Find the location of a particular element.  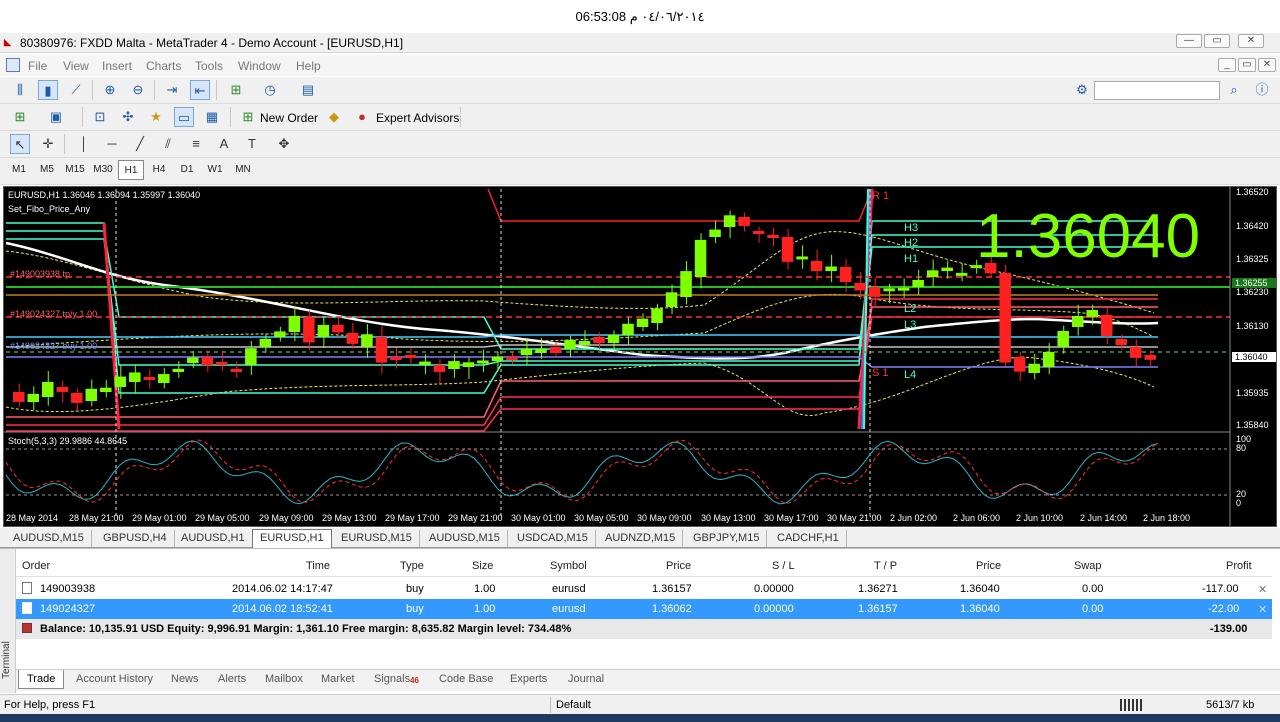

timeframe-d1: D1 is located at coordinates (187, 170).